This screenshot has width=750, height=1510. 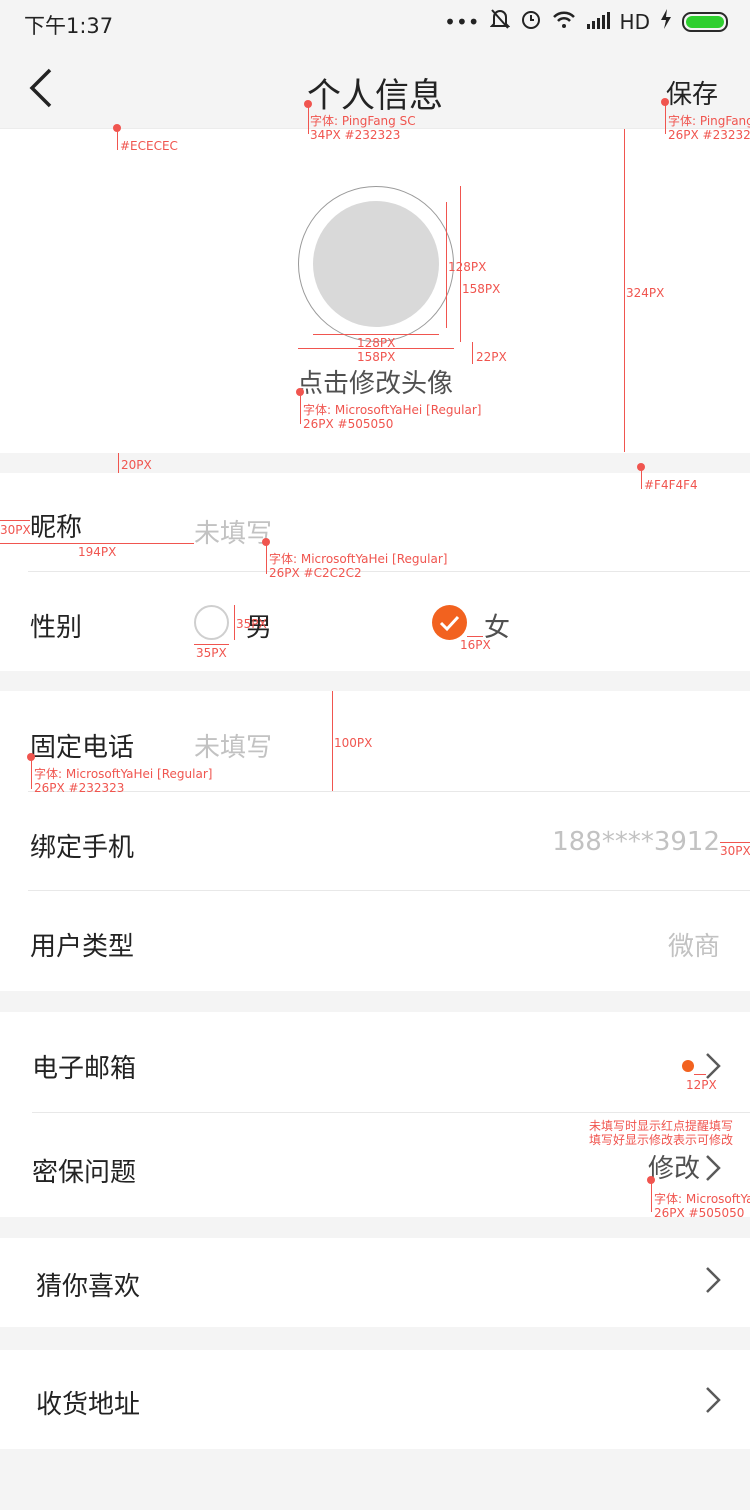 What do you see at coordinates (375, 1399) in the screenshot?
I see `address-row: 收货地址` at bounding box center [375, 1399].